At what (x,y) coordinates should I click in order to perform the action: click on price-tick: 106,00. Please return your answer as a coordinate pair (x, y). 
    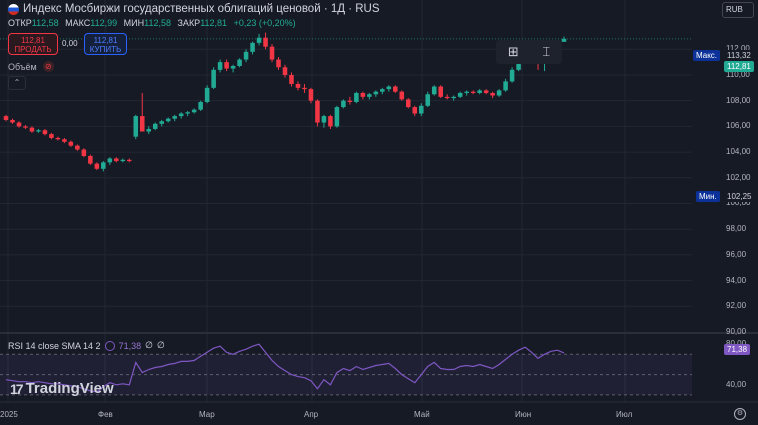
    Looking at the image, I should click on (738, 126).